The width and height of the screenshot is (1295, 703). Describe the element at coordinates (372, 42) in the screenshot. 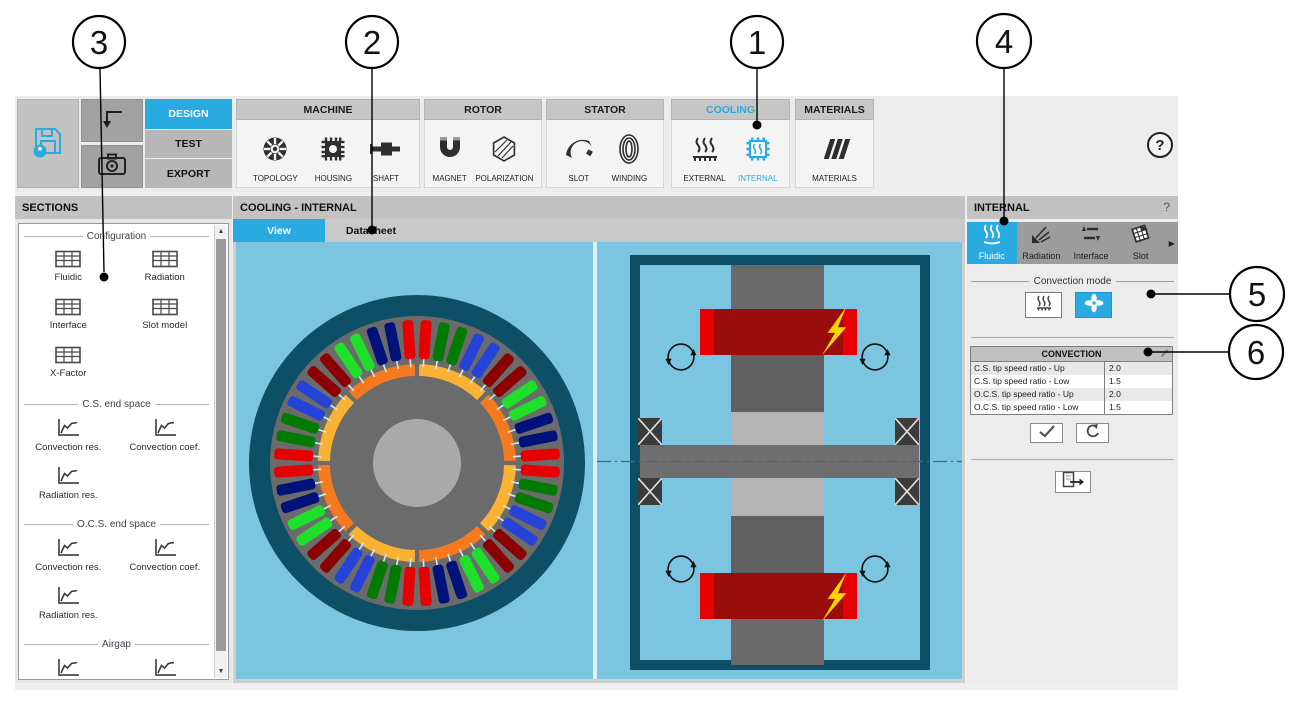

I see `svg-text: 2` at that location.